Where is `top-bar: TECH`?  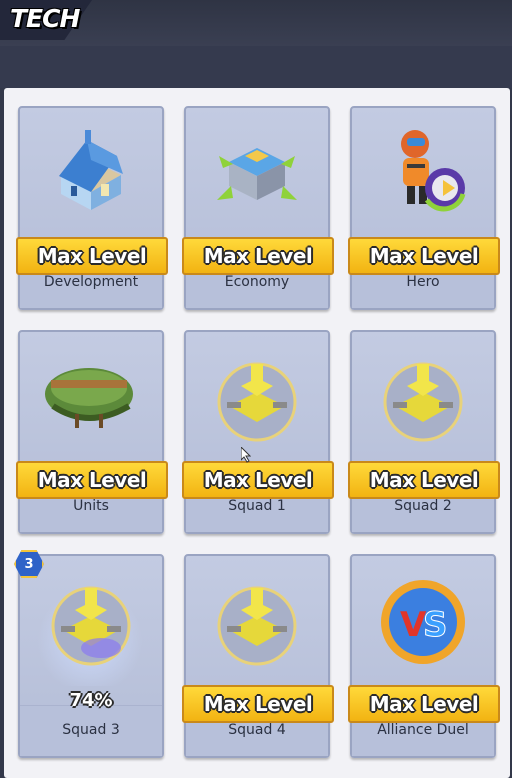 top-bar: TECH is located at coordinates (256, 23).